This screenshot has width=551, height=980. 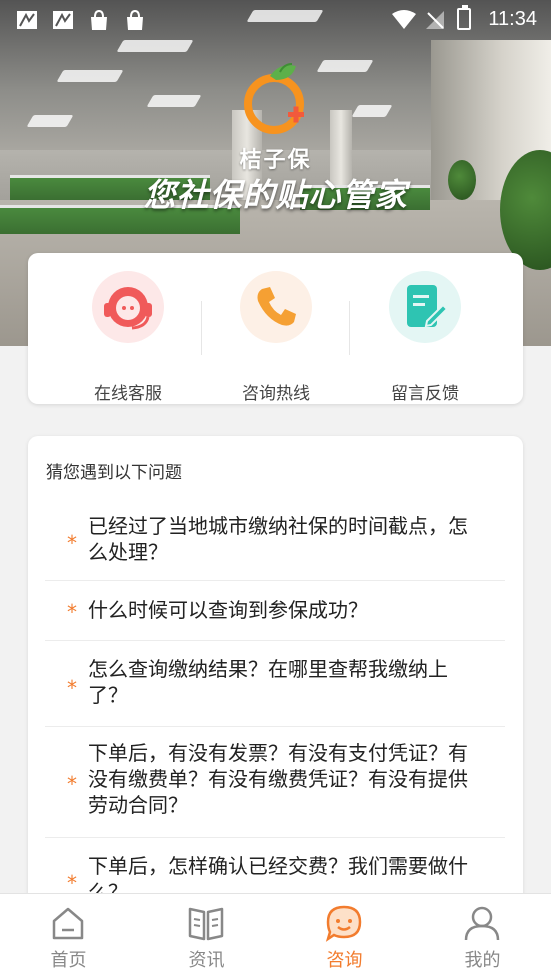 What do you see at coordinates (428, 306) in the screenshot?
I see `edit-note-icon` at bounding box center [428, 306].